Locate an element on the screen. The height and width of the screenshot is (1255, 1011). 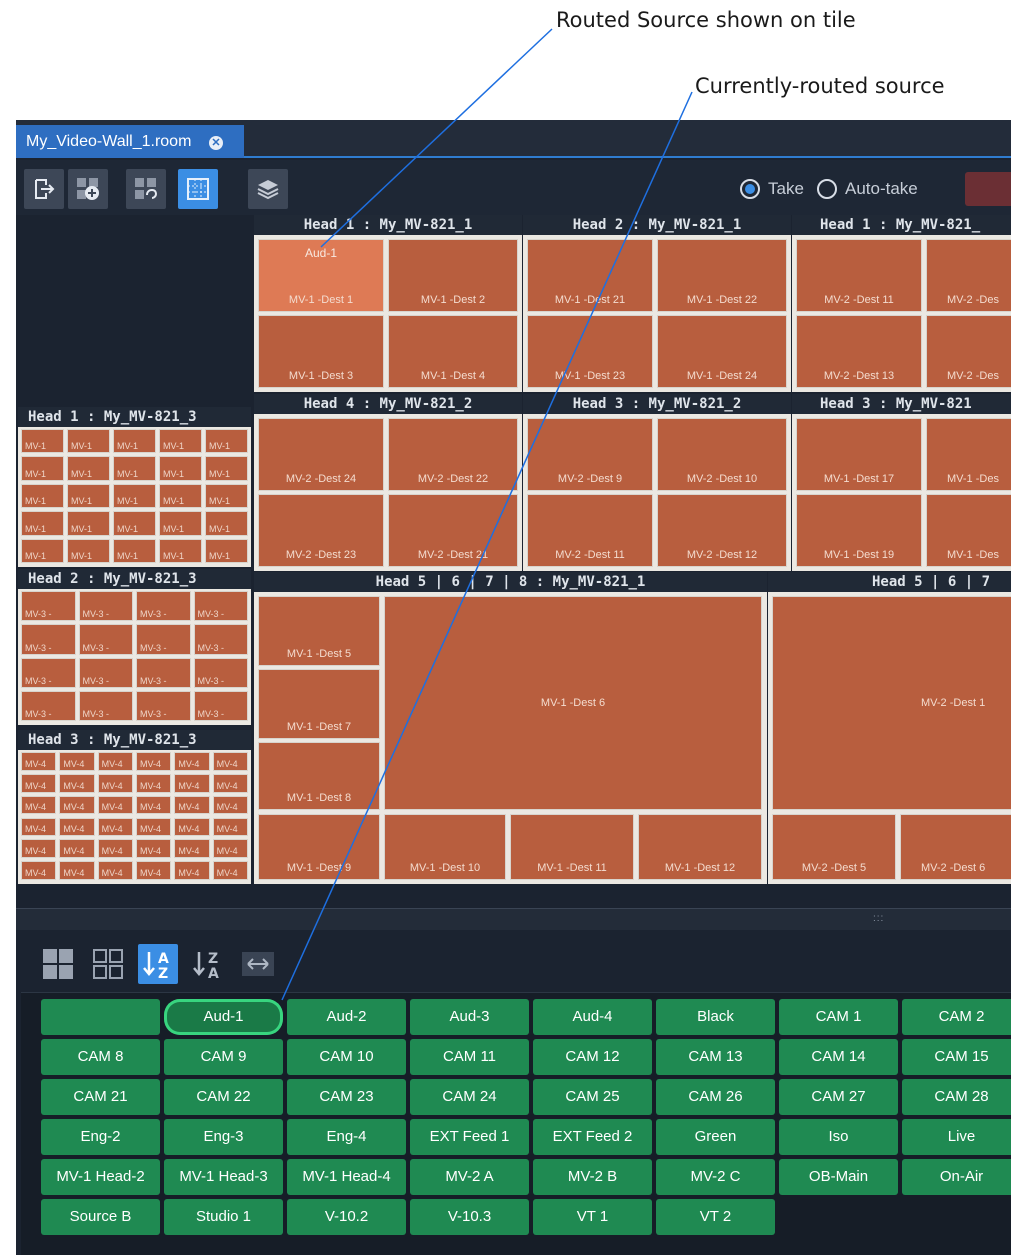
source-button: On-Air is located at coordinates (956, 1177).